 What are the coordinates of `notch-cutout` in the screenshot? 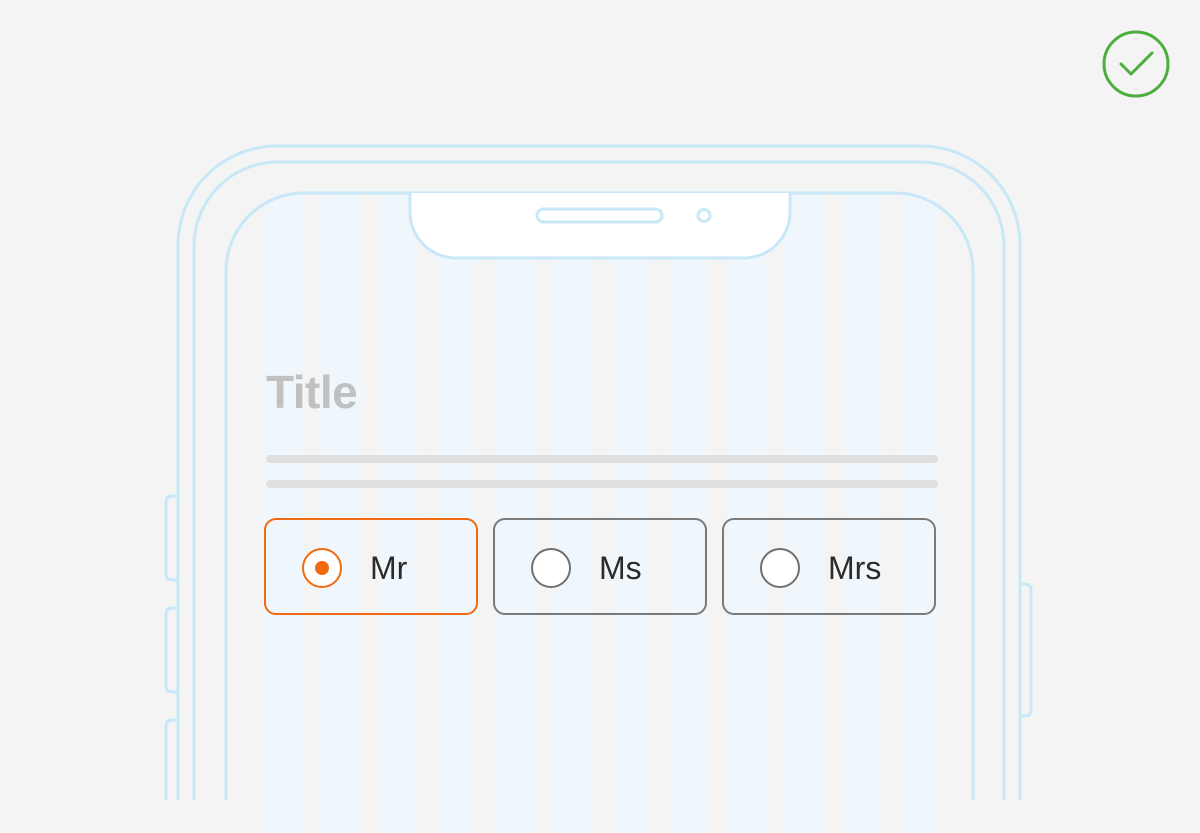 It's located at (600, 226).